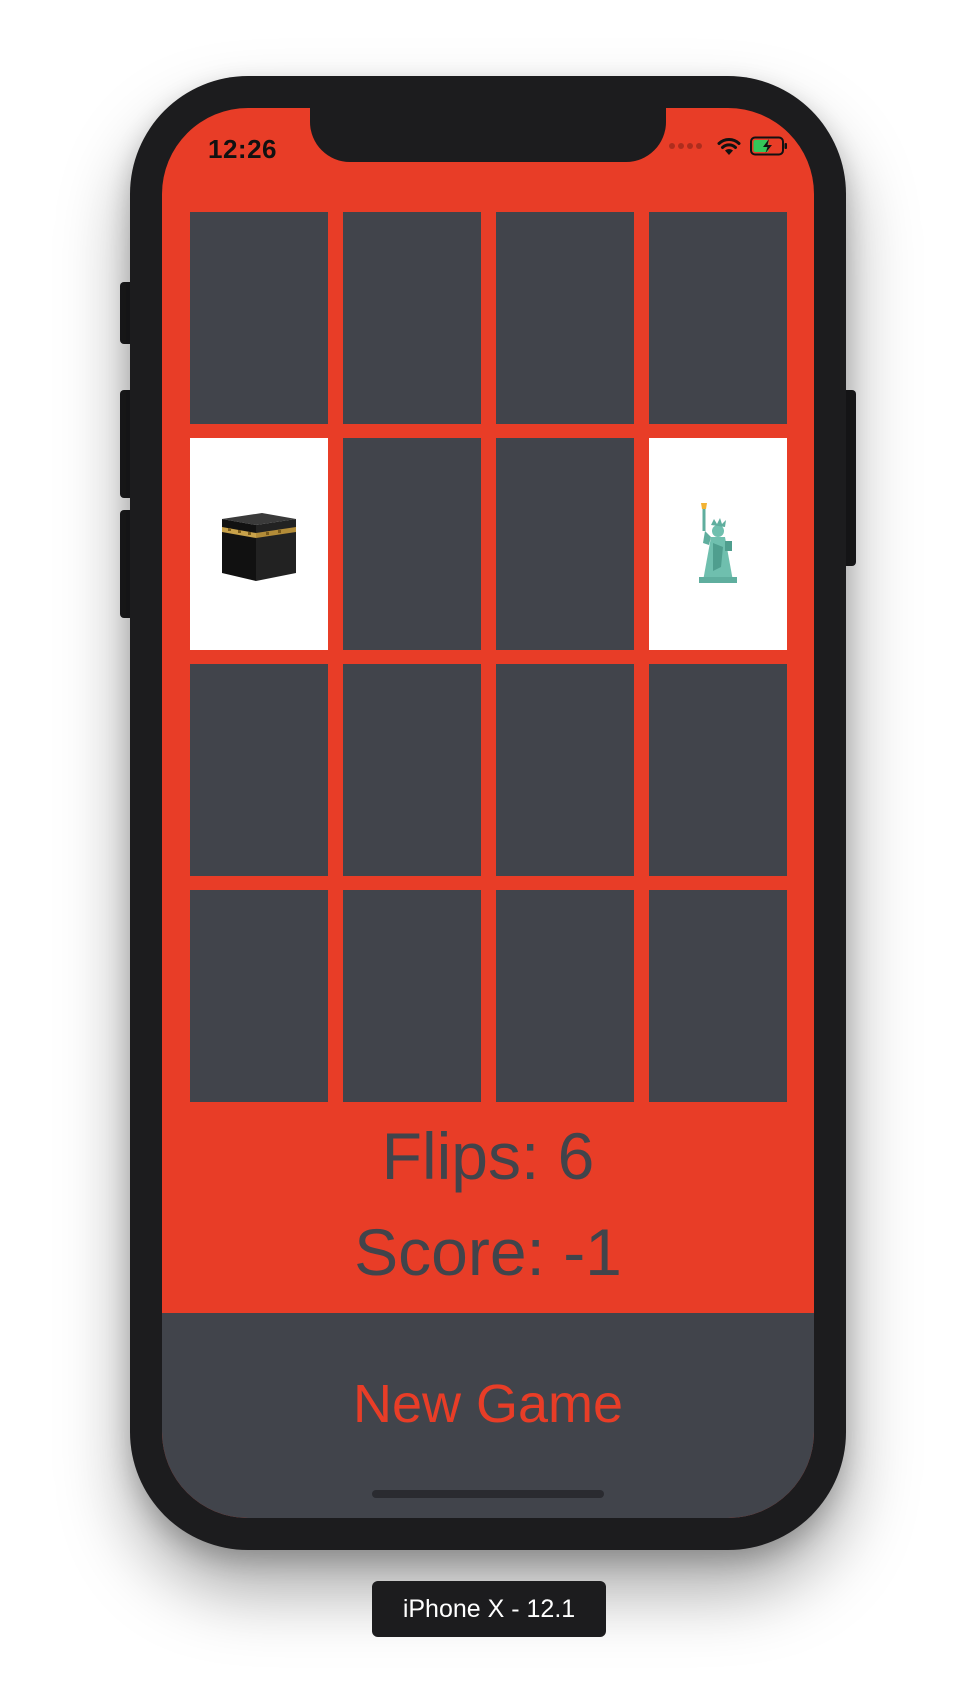  What do you see at coordinates (685, 146) in the screenshot?
I see `signal-dots-icon` at bounding box center [685, 146].